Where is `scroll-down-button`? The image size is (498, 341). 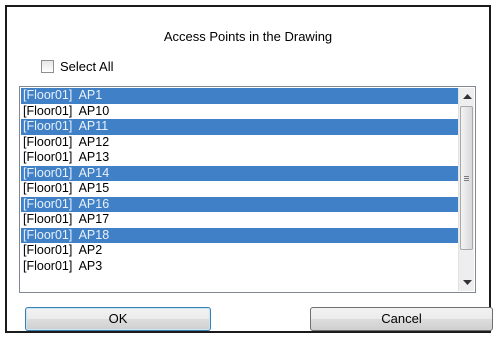 scroll-down-button is located at coordinates (467, 282).